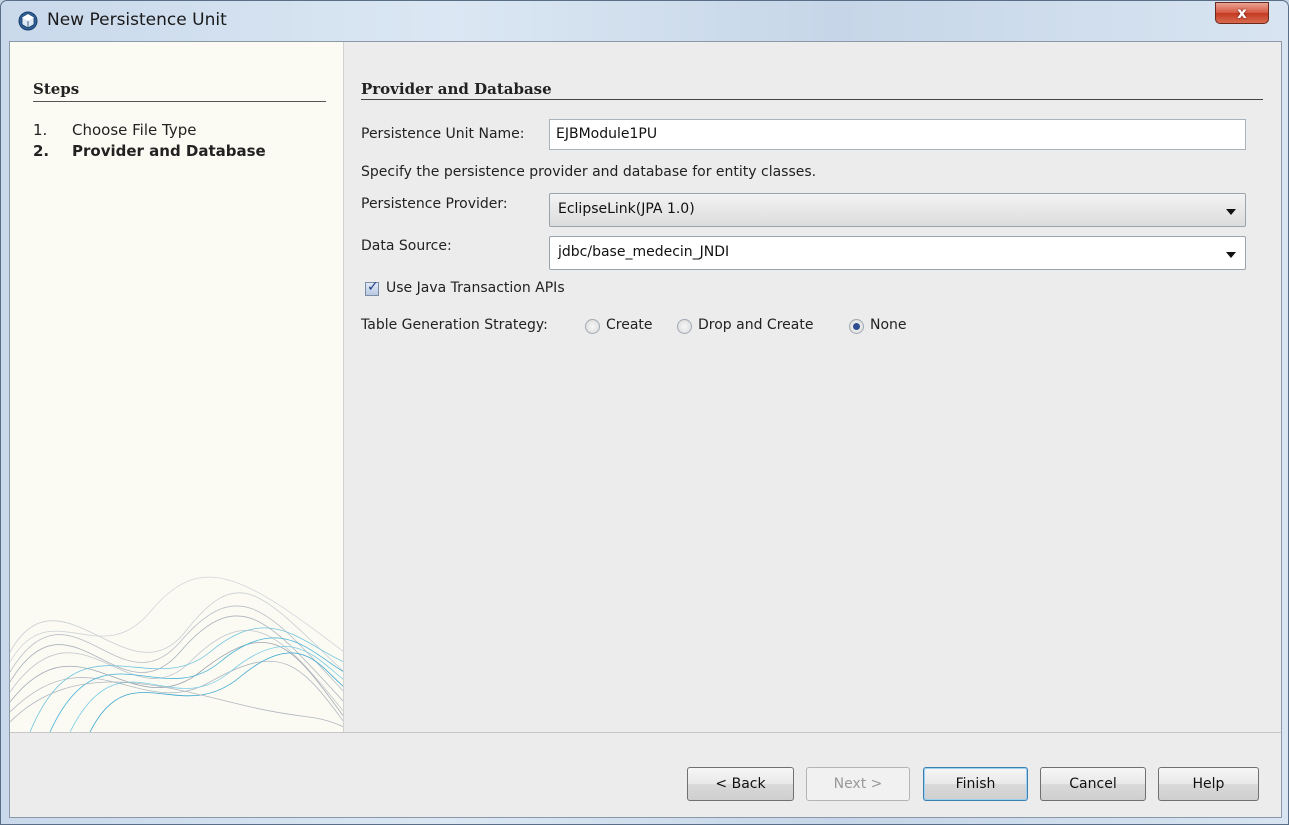 The image size is (1289, 825). Describe the element at coordinates (644, 252) in the screenshot. I see `datasource-value: jdbc/base_medecin_JNDI` at that location.